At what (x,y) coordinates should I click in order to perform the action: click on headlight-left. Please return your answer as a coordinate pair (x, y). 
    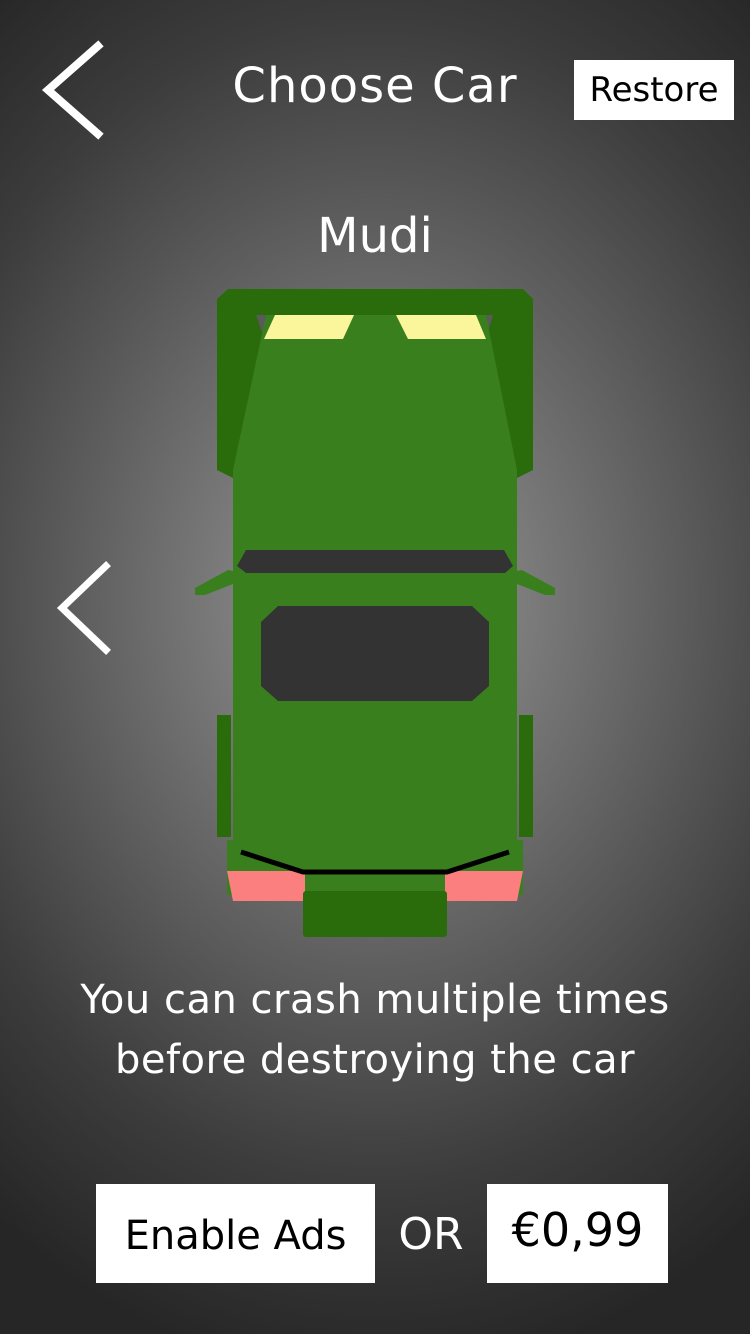
    Looking at the image, I should click on (309, 327).